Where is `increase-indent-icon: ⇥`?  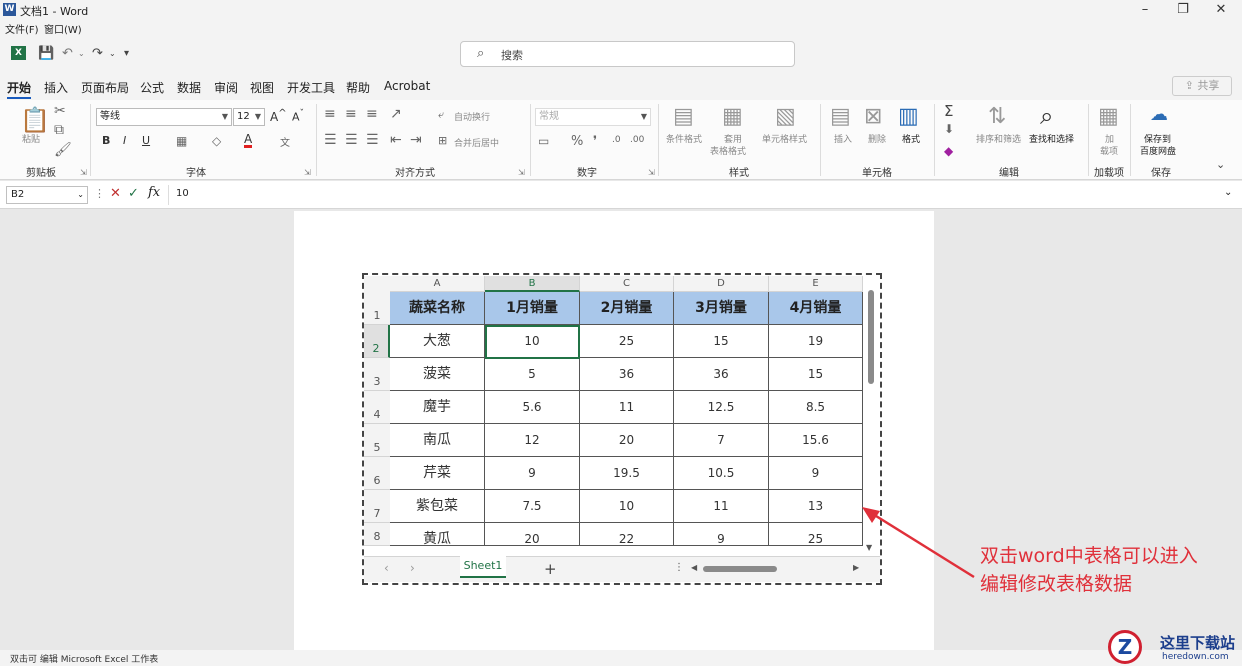
increase-indent-icon: ⇥ is located at coordinates (416, 140).